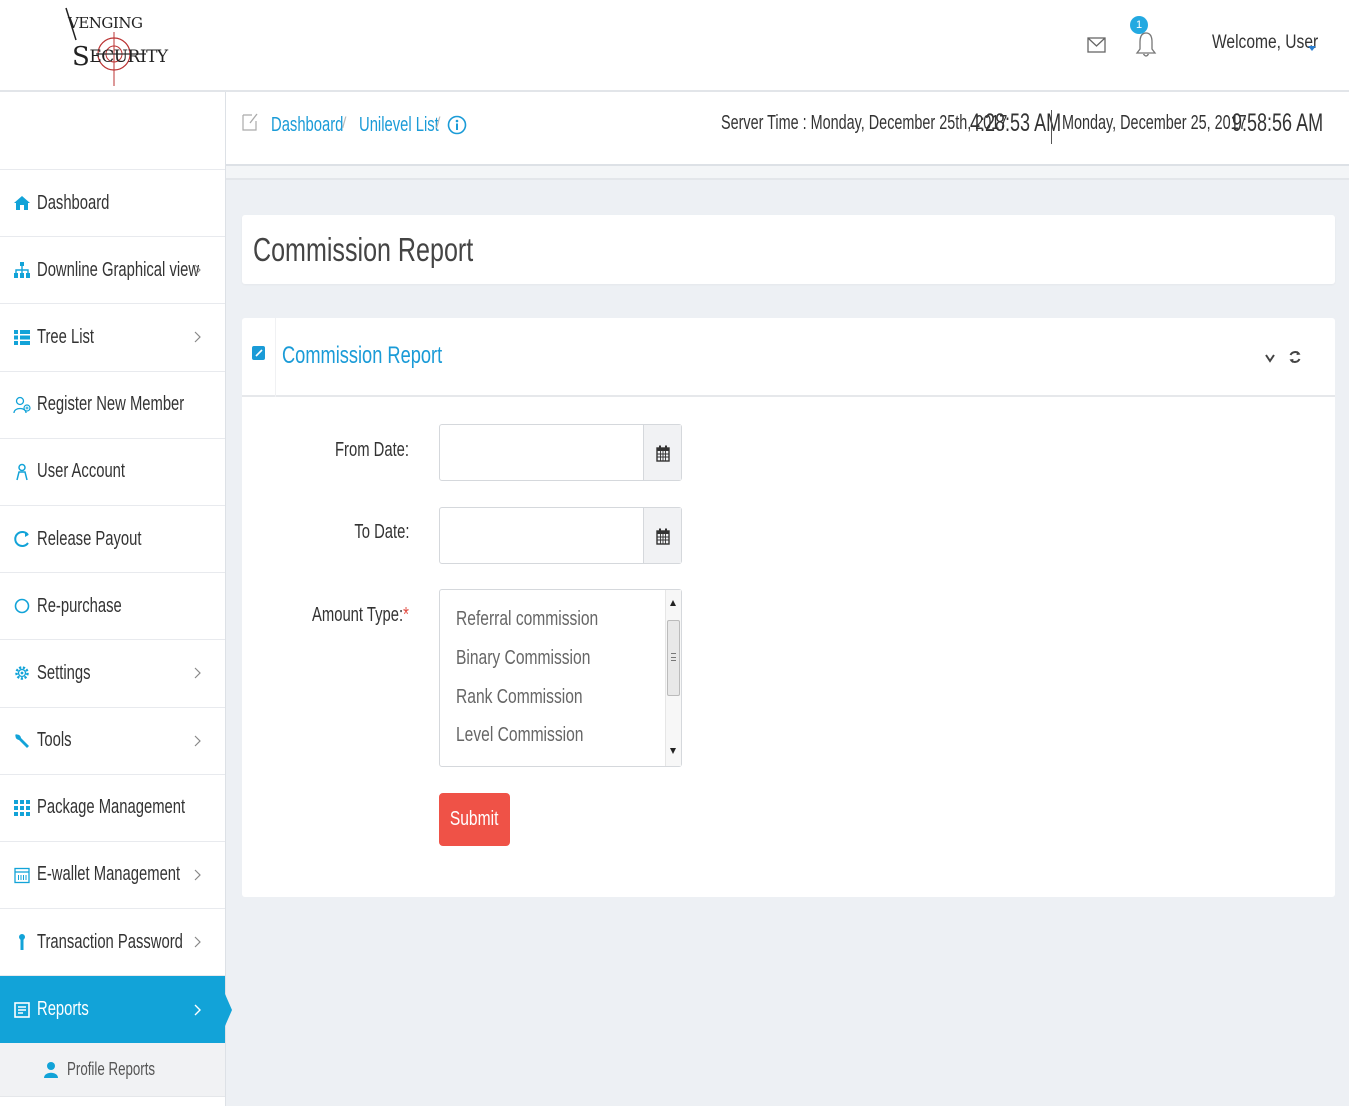 The image size is (1349, 1106). Describe the element at coordinates (66, 336) in the screenshot. I see `sidebar-item-label: Tree List` at that location.